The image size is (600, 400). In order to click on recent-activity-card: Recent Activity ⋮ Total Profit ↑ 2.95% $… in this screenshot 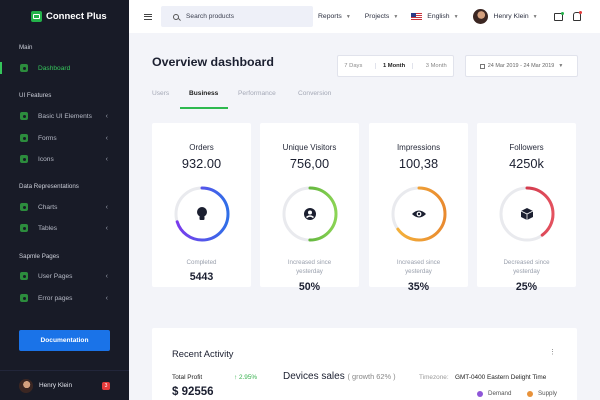, I will do `click(364, 364)`.